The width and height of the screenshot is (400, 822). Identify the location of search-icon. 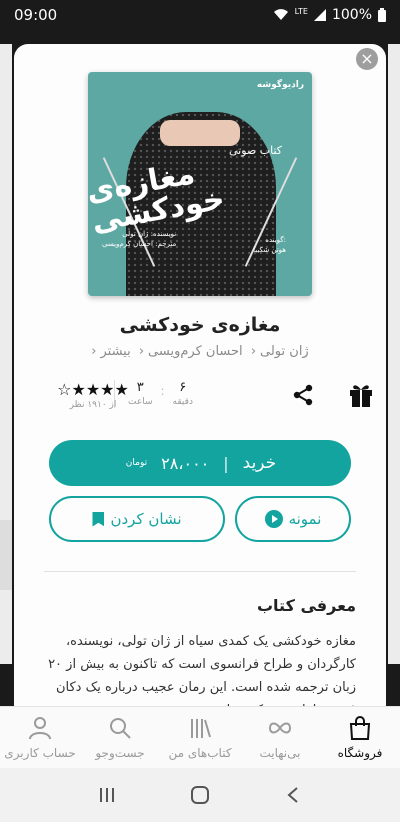
(120, 728).